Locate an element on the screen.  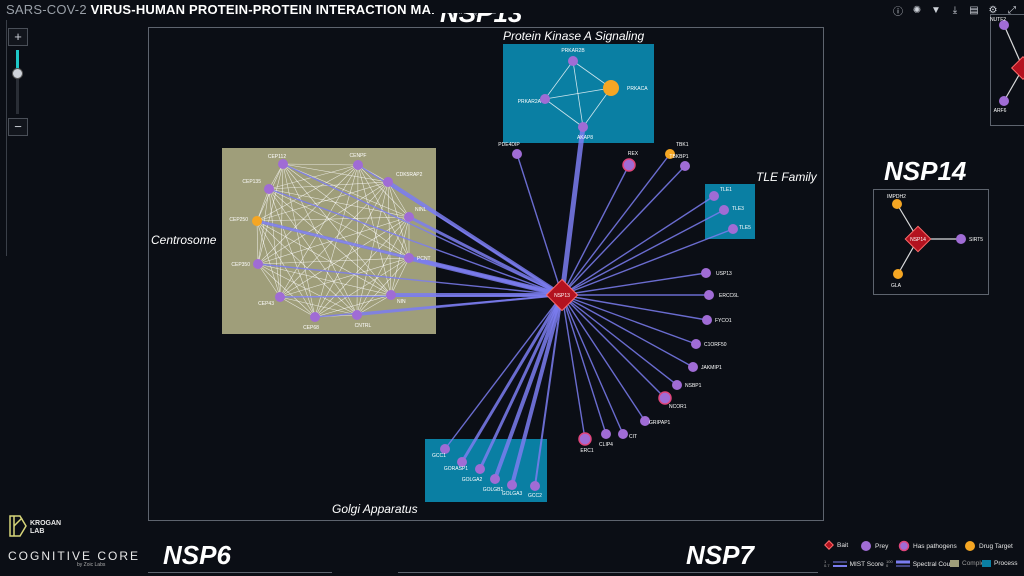
nsp13-bait-label: NSP13 is located at coordinates (562, 296).